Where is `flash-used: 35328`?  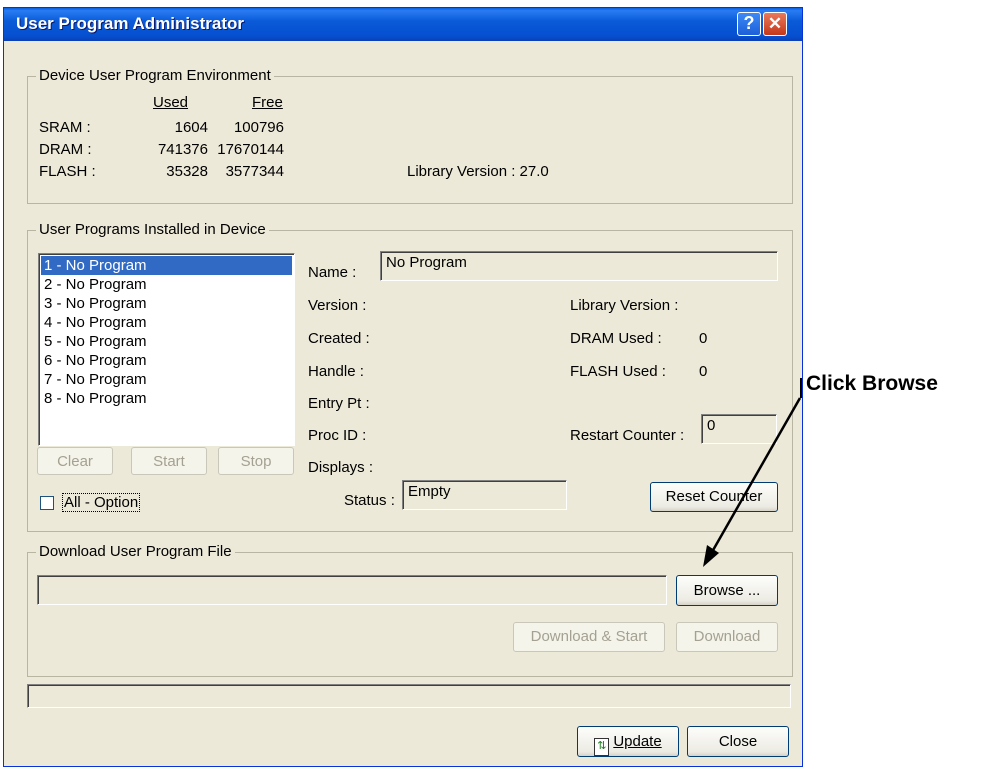 flash-used: 35328 is located at coordinates (187, 171).